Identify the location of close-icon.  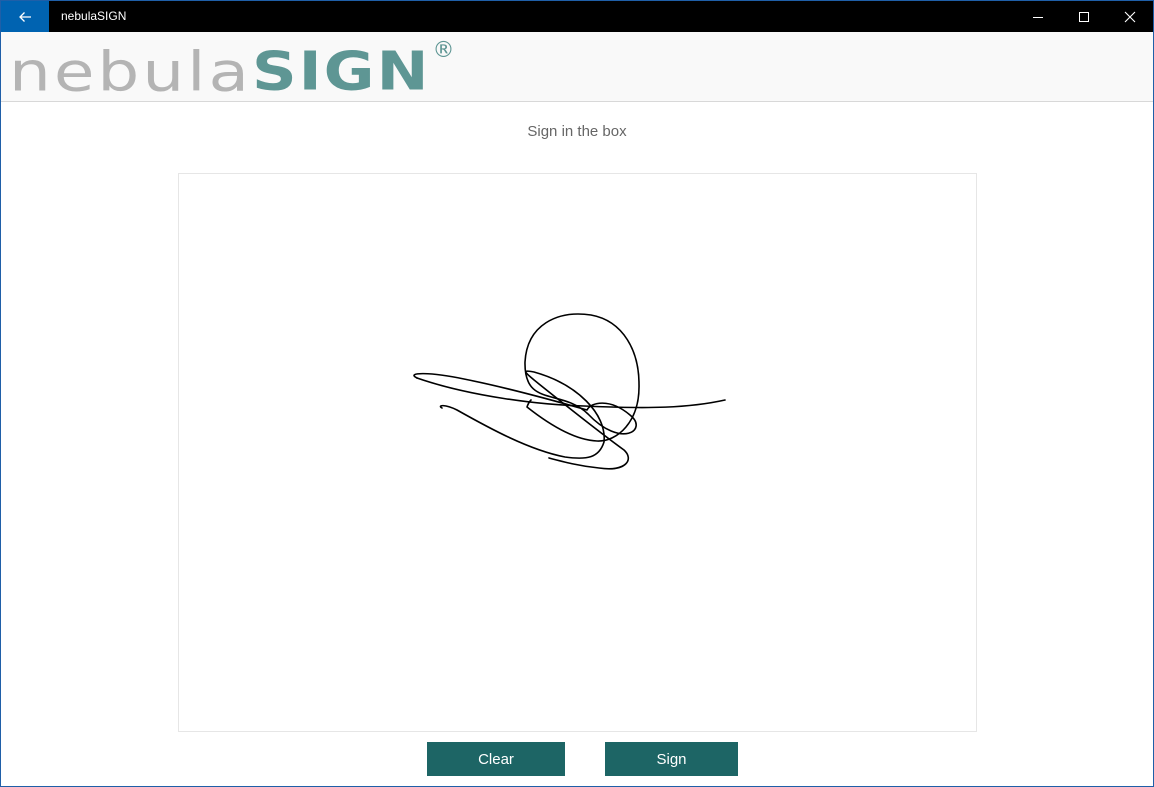
(1130, 16).